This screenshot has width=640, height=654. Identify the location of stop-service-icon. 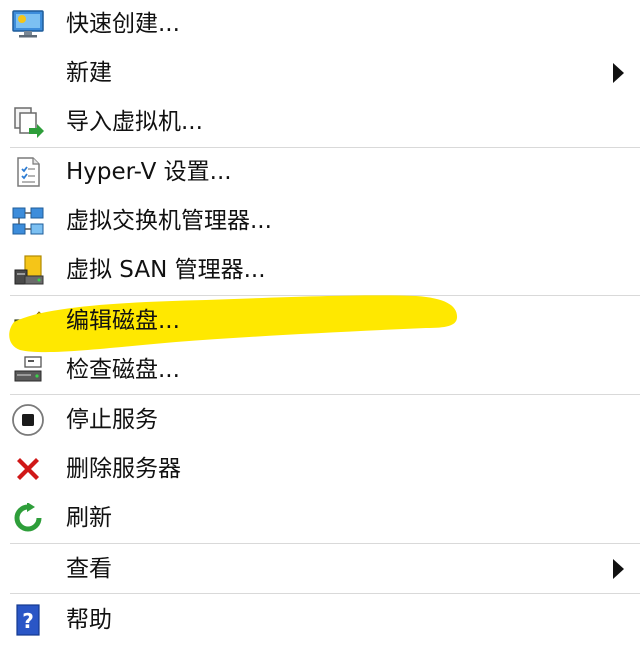
(28, 420).